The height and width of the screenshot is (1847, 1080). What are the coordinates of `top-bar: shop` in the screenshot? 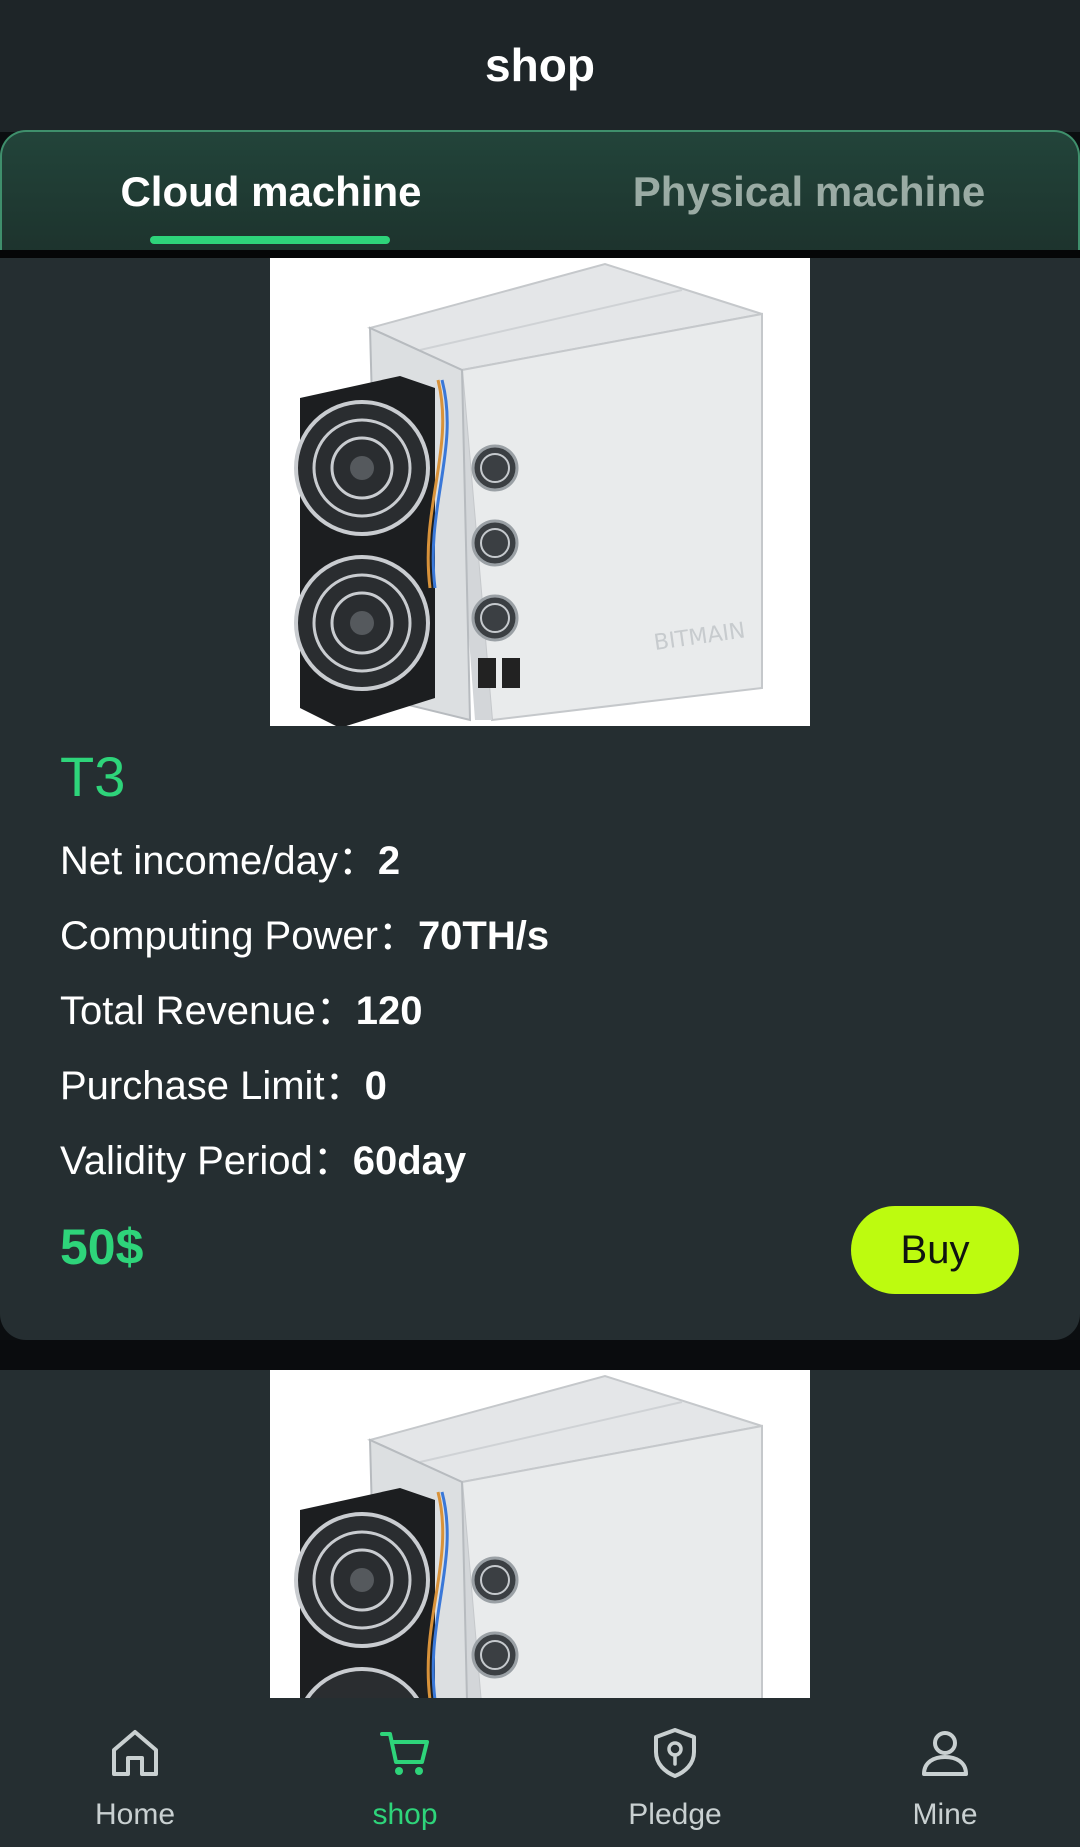 It's located at (540, 66).